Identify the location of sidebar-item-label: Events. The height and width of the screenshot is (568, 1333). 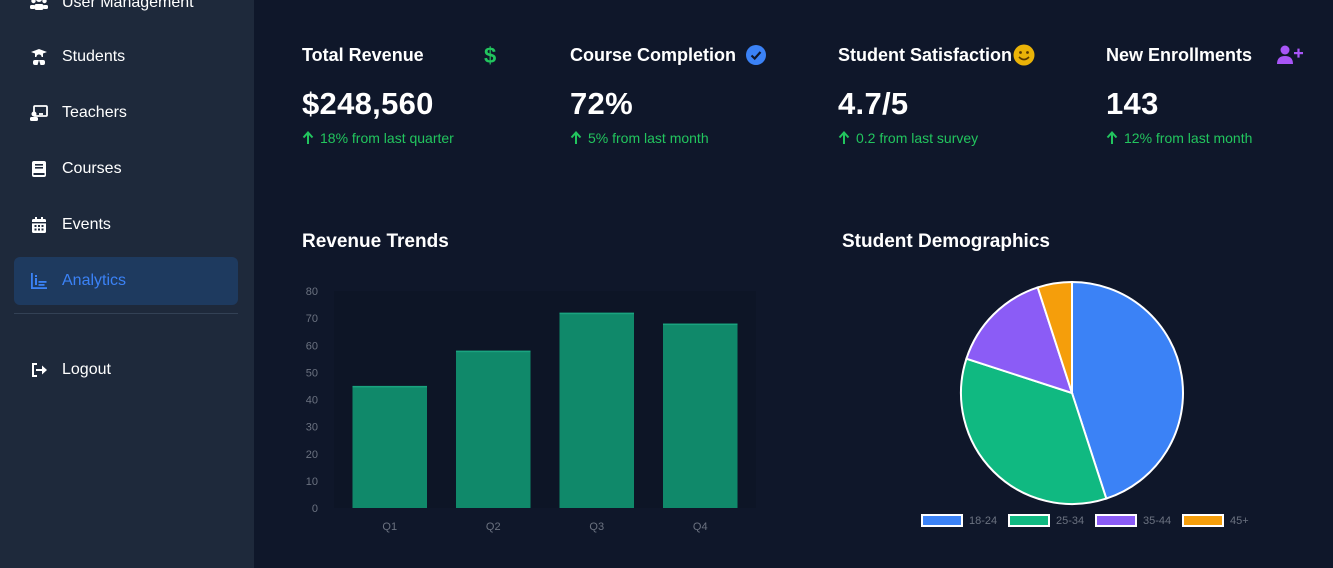
(86, 224).